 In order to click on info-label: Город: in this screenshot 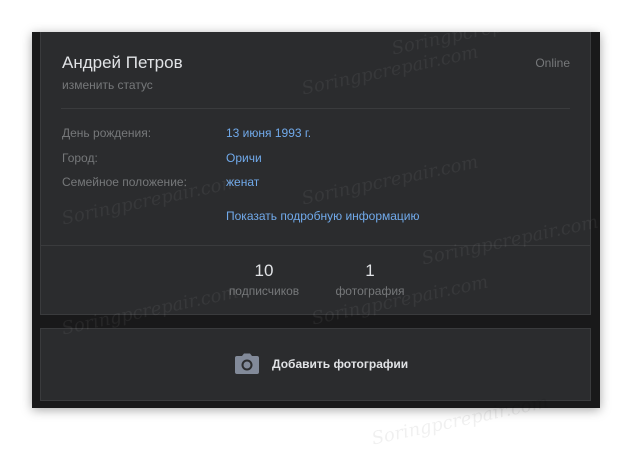, I will do `click(80, 158)`.